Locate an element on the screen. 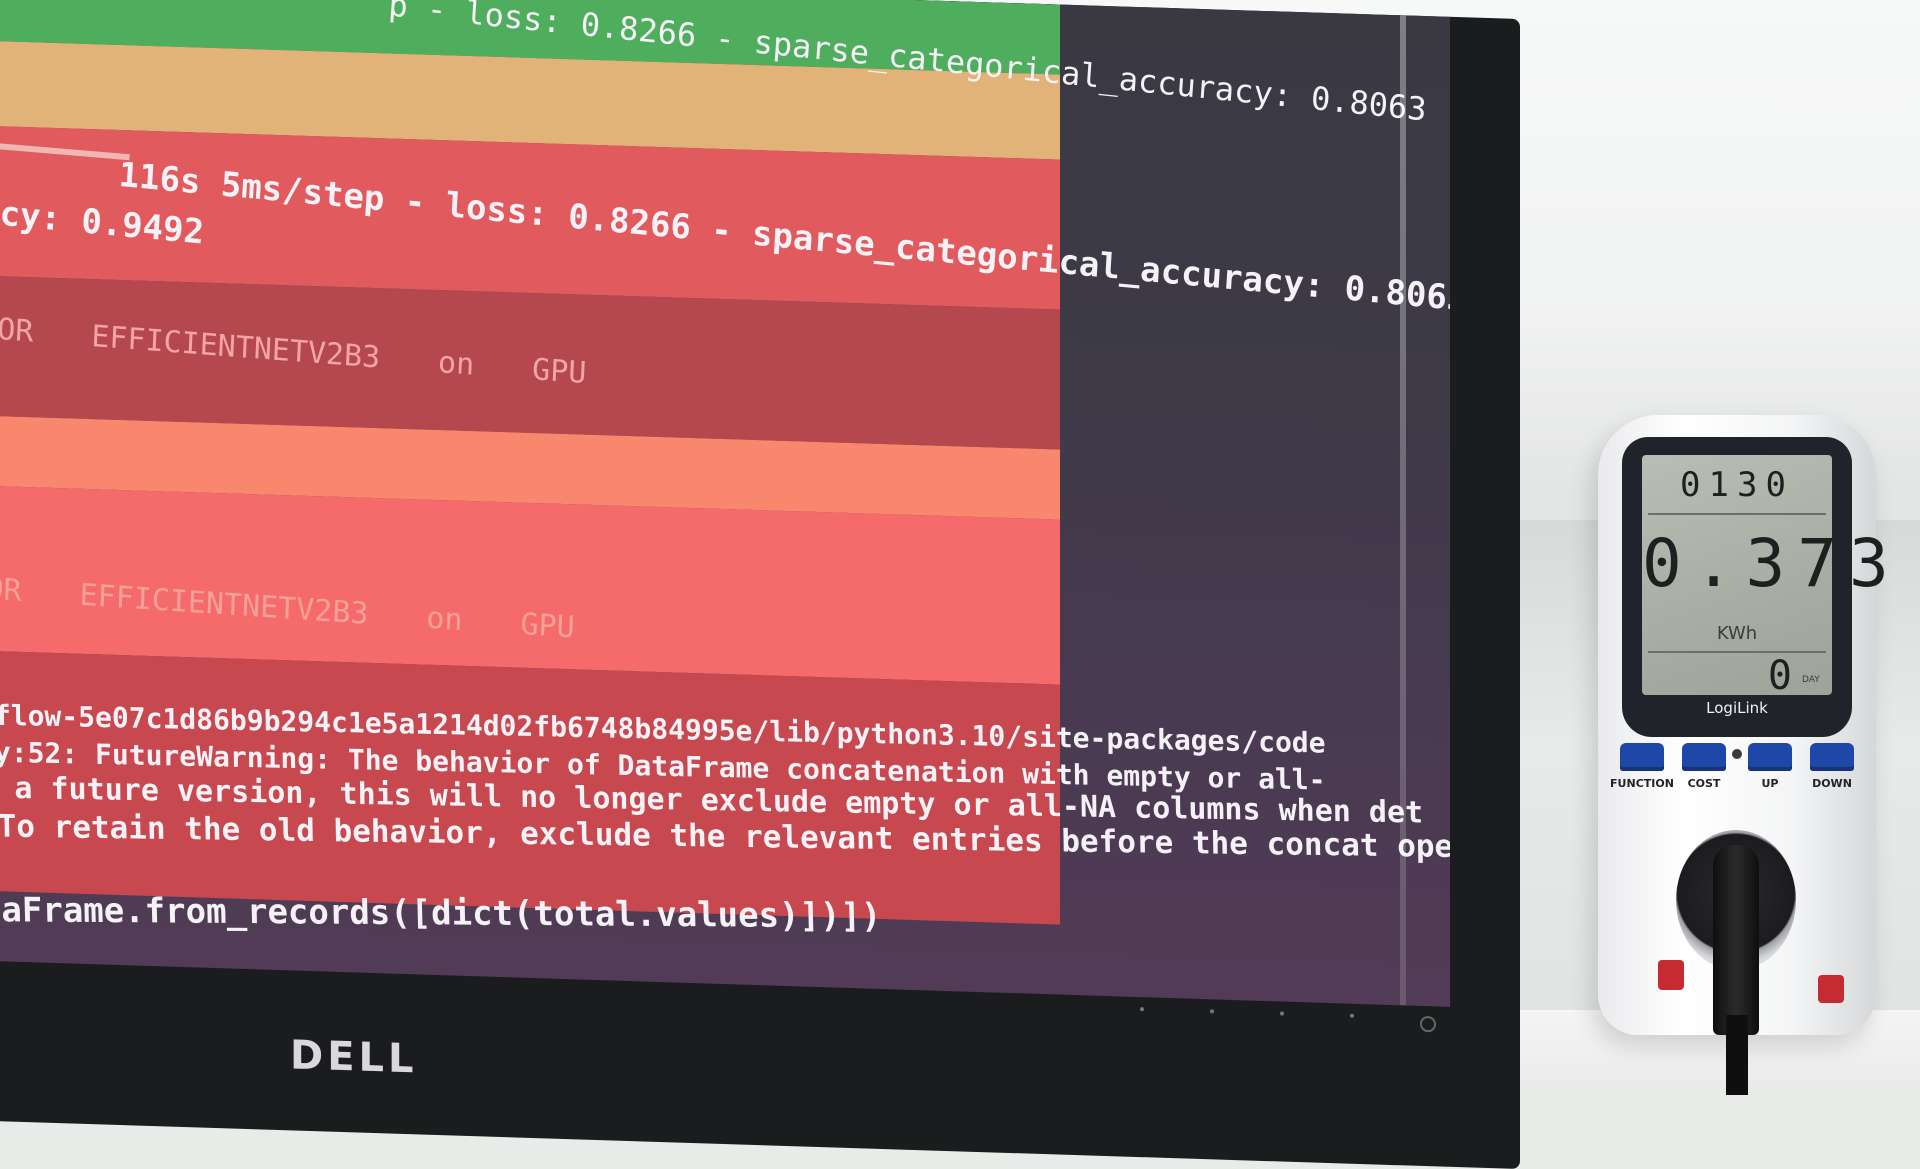 The width and height of the screenshot is (1920, 1169). meter-brand-logo: LogiLink is located at coordinates (1737, 708).